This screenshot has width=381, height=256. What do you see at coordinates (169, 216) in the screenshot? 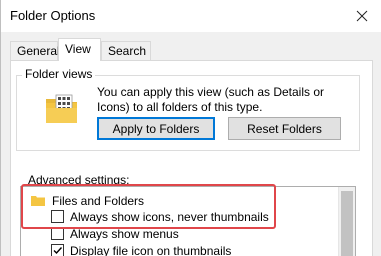
I see `list-item-label: Always show icons, never thumbnails` at bounding box center [169, 216].